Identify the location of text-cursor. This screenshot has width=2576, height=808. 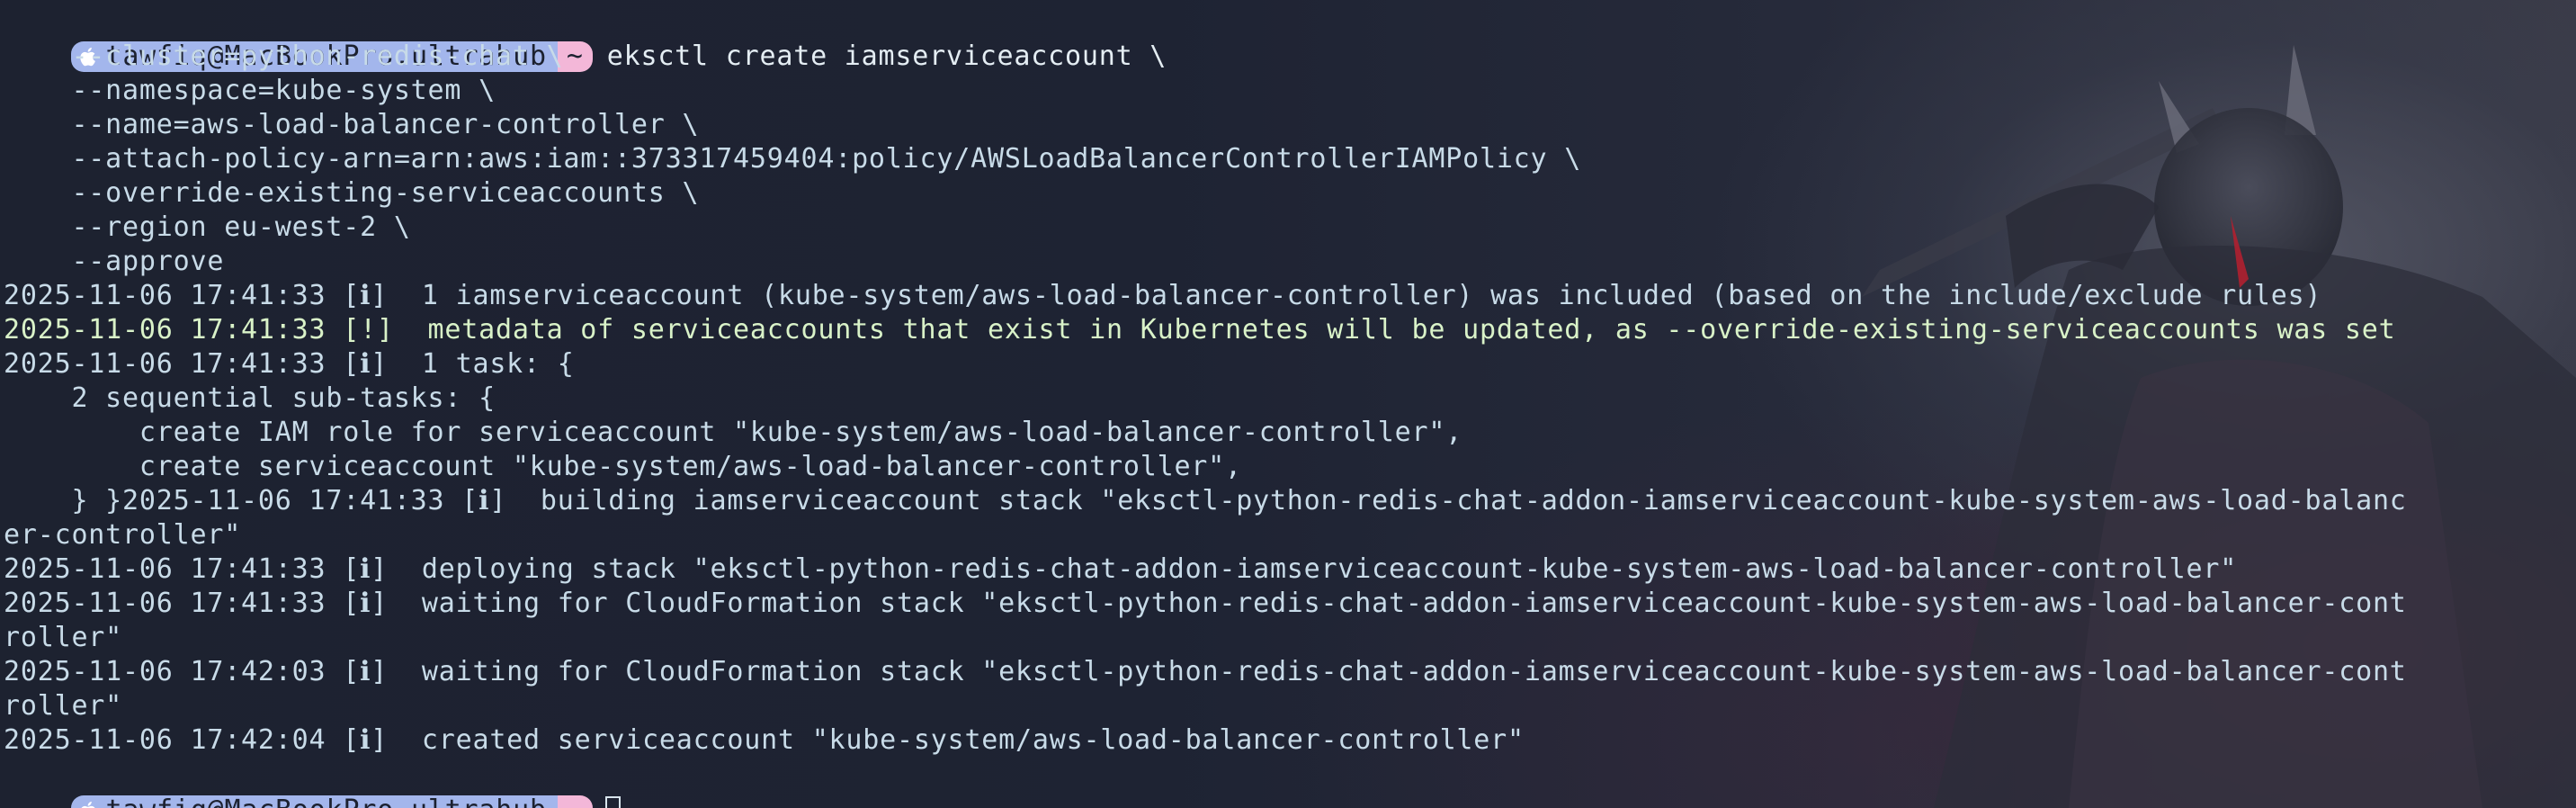
(612, 802).